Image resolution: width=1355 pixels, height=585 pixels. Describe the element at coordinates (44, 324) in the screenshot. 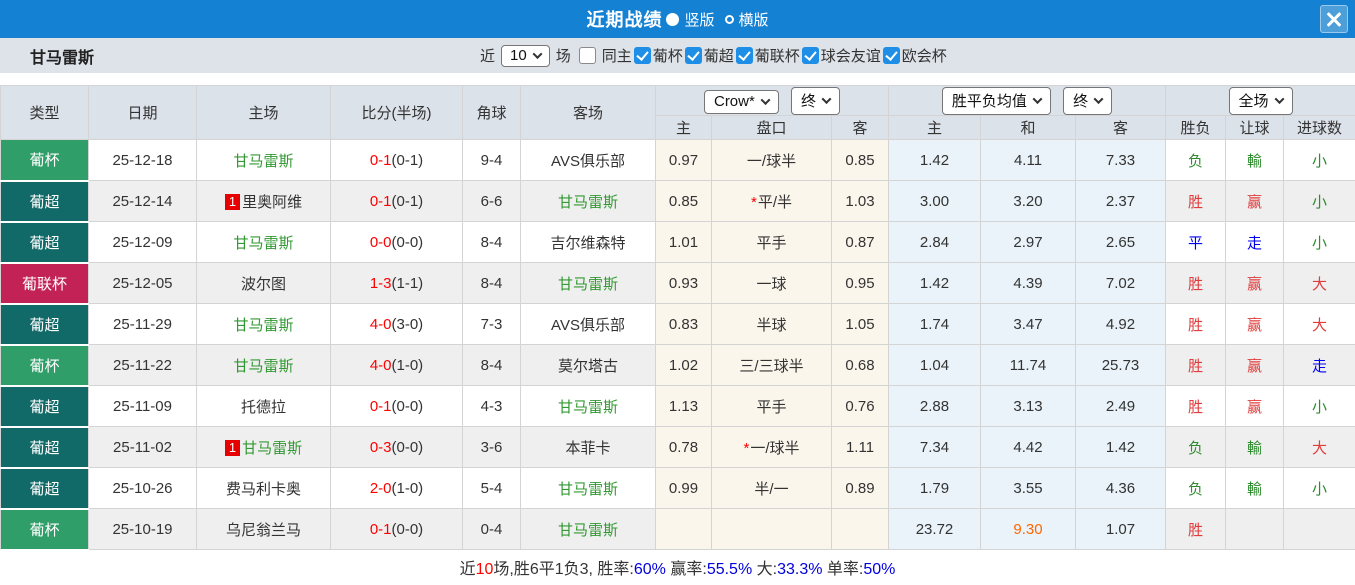

I see `league-type-badge: 葡超` at that location.